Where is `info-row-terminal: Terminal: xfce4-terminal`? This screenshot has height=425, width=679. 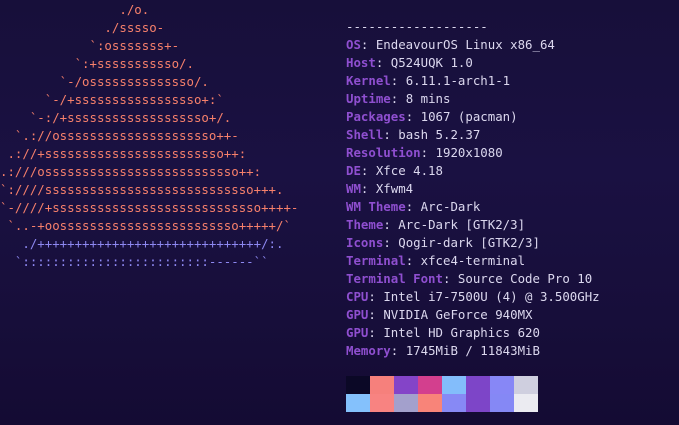 info-row-terminal: Terminal: xfce4-terminal is located at coordinates (512, 261).